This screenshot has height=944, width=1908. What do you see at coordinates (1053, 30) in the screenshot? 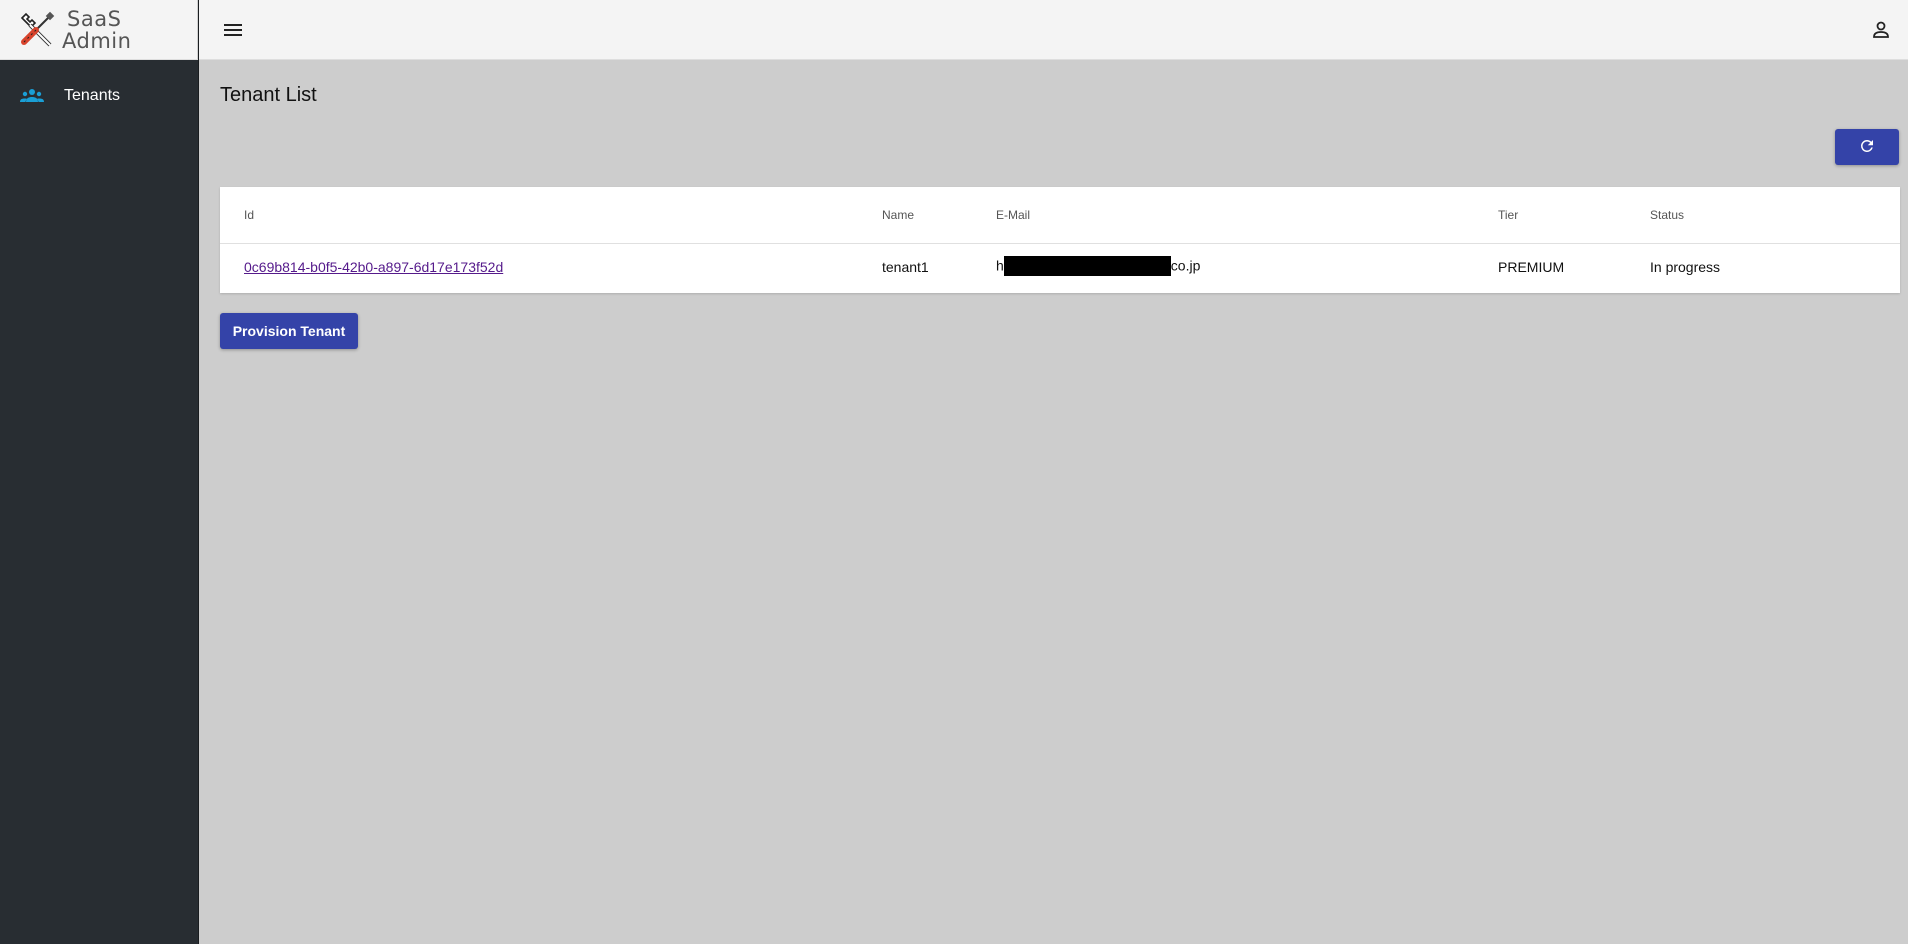
I see `top-bar` at bounding box center [1053, 30].